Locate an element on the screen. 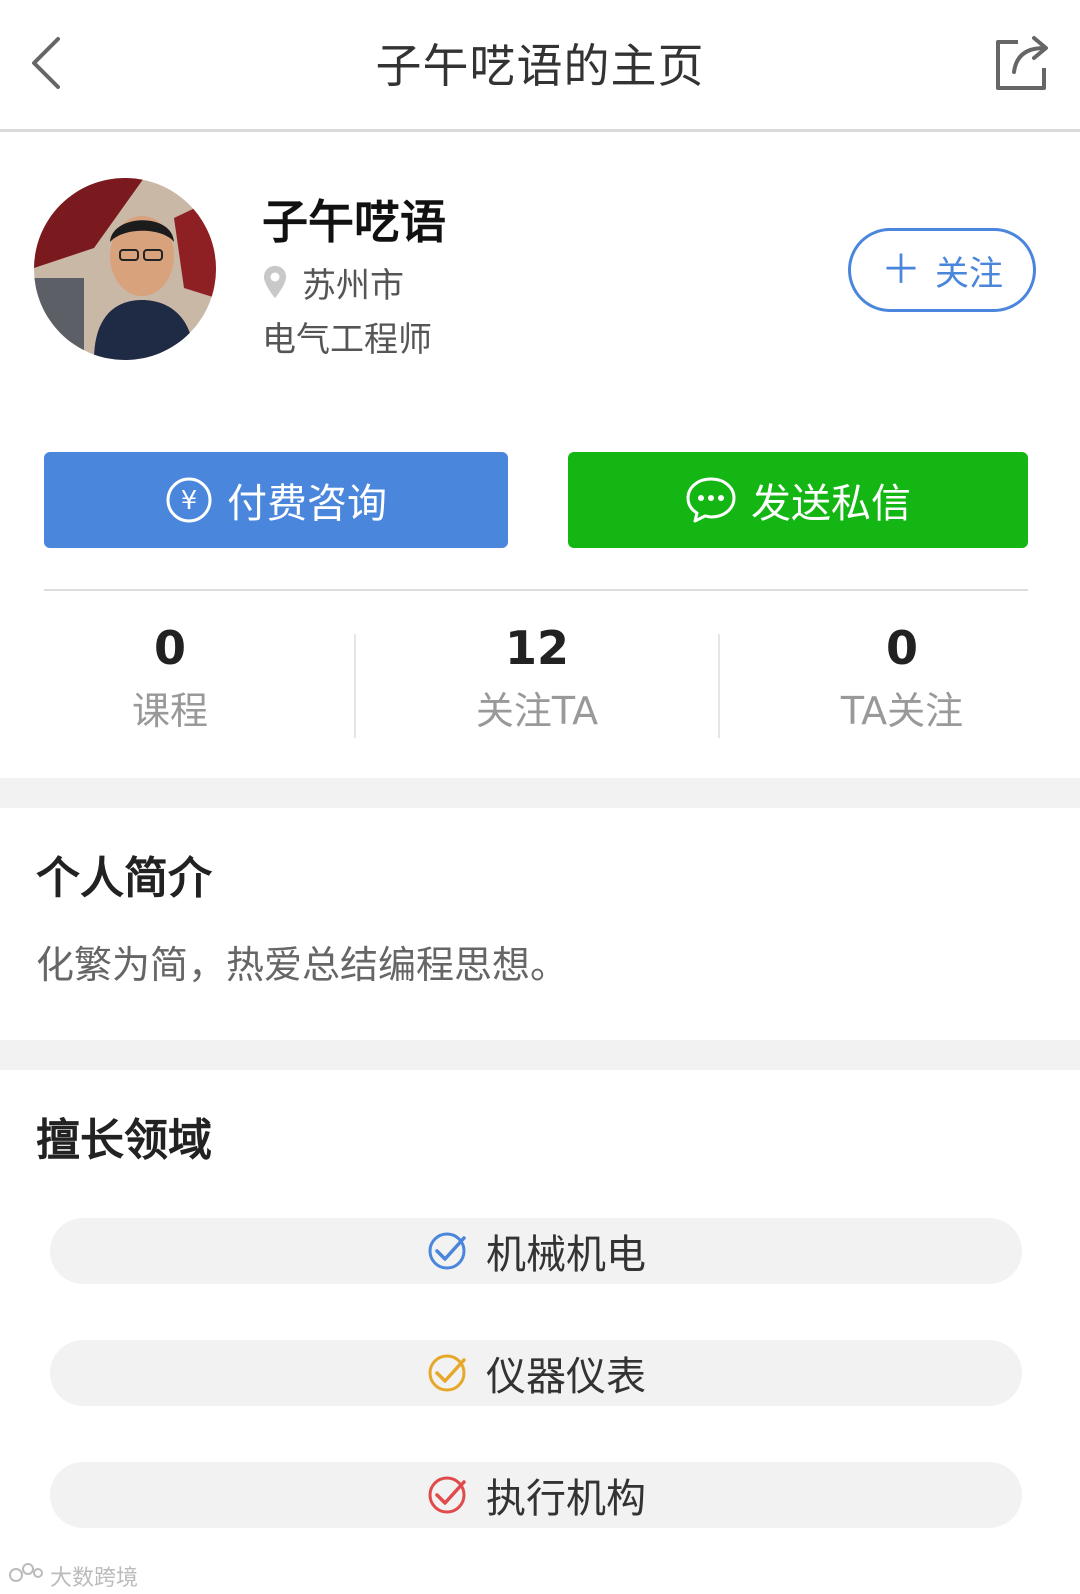 Image resolution: width=1080 pixels, height=1594 pixels. paid-consult-button: ¥ 付费咨询 is located at coordinates (276, 500).